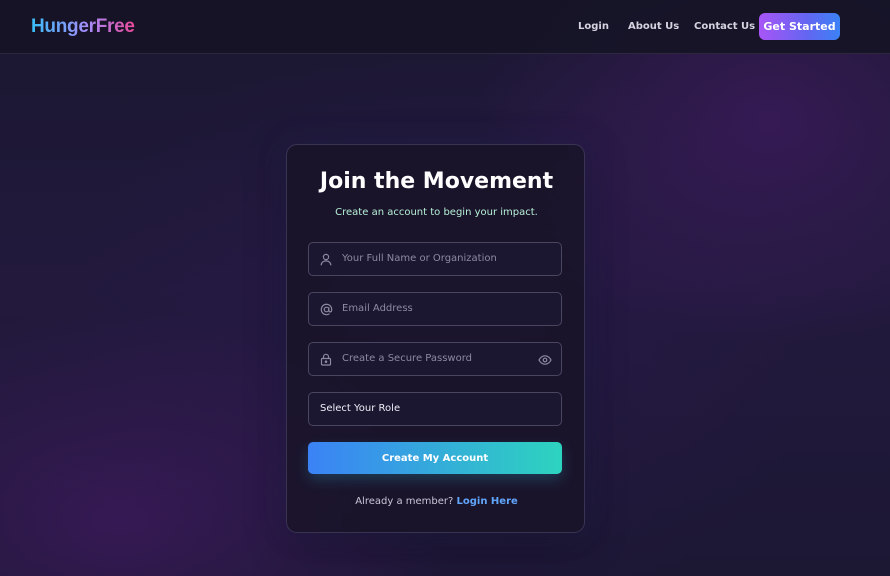 The image size is (890, 576). What do you see at coordinates (377, 308) in the screenshot?
I see `email-placeholder: Email Address` at bounding box center [377, 308].